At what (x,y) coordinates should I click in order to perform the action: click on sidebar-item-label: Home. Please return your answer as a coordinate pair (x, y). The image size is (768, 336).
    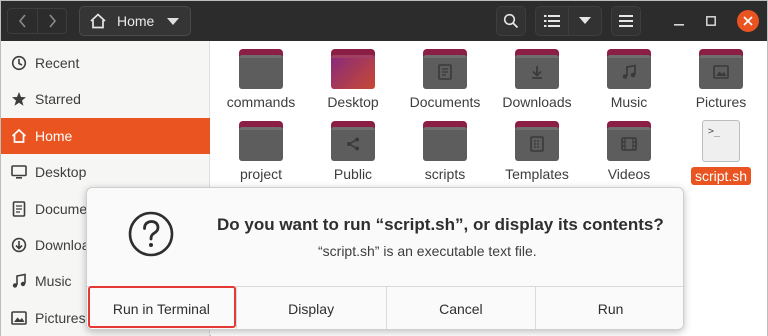
    Looking at the image, I should click on (54, 136).